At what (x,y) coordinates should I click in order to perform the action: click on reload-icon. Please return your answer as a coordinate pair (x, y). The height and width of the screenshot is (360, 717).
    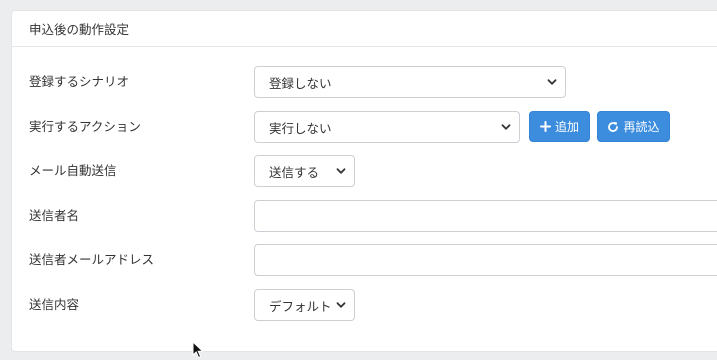
    Looking at the image, I should click on (613, 126).